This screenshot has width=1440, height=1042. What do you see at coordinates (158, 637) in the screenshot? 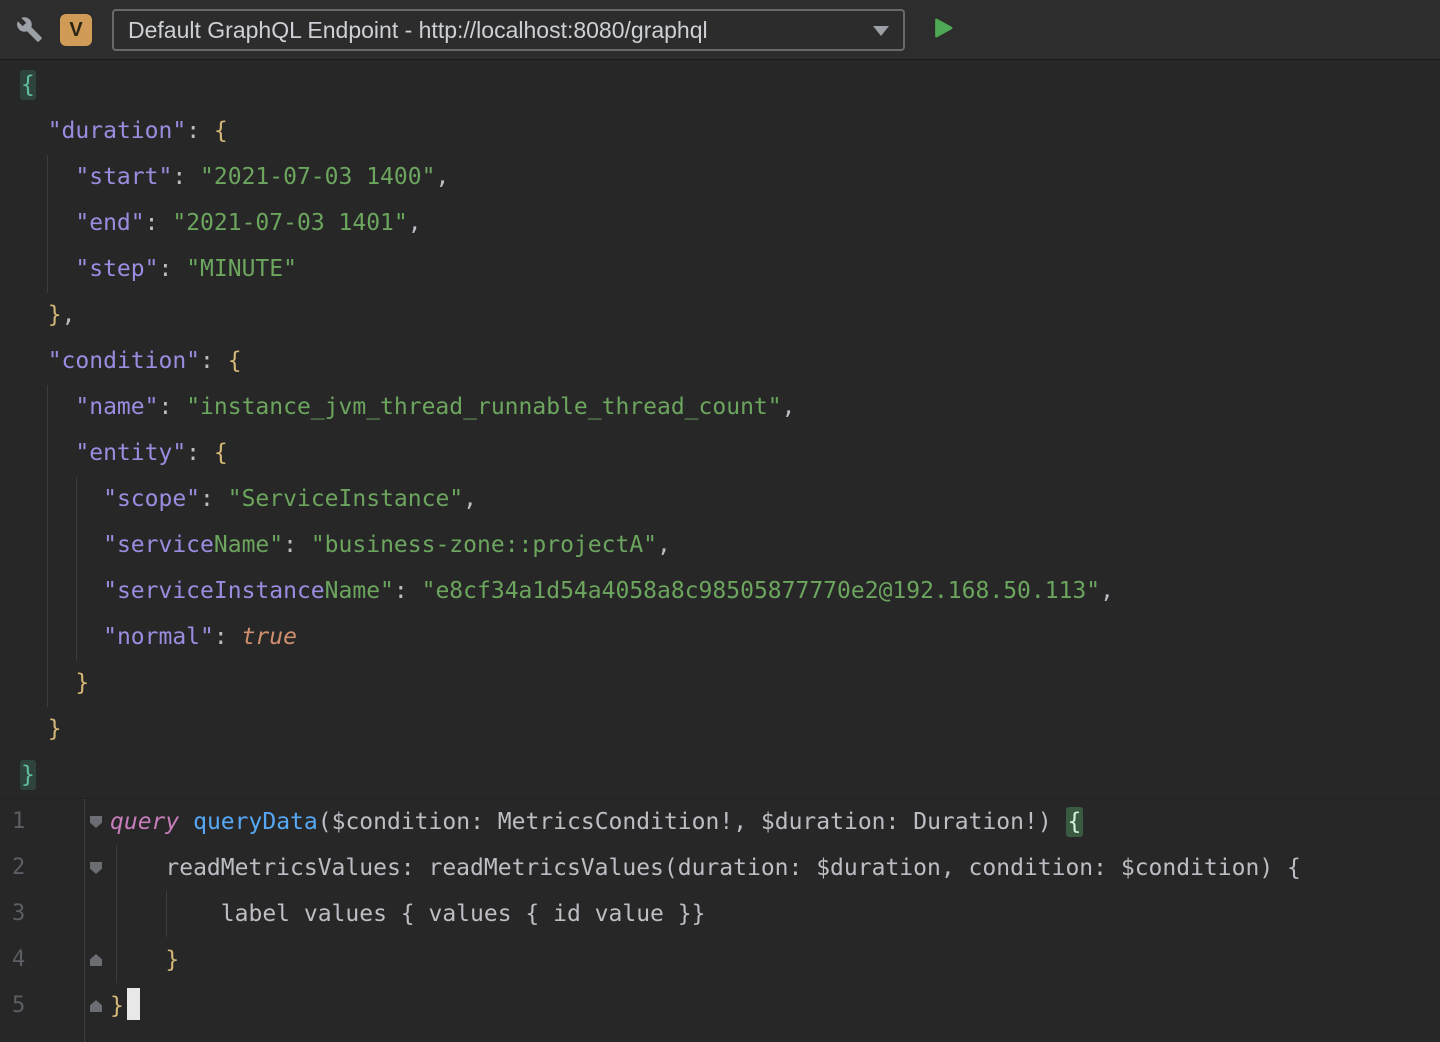
I see `code-token: "normal"` at bounding box center [158, 637].